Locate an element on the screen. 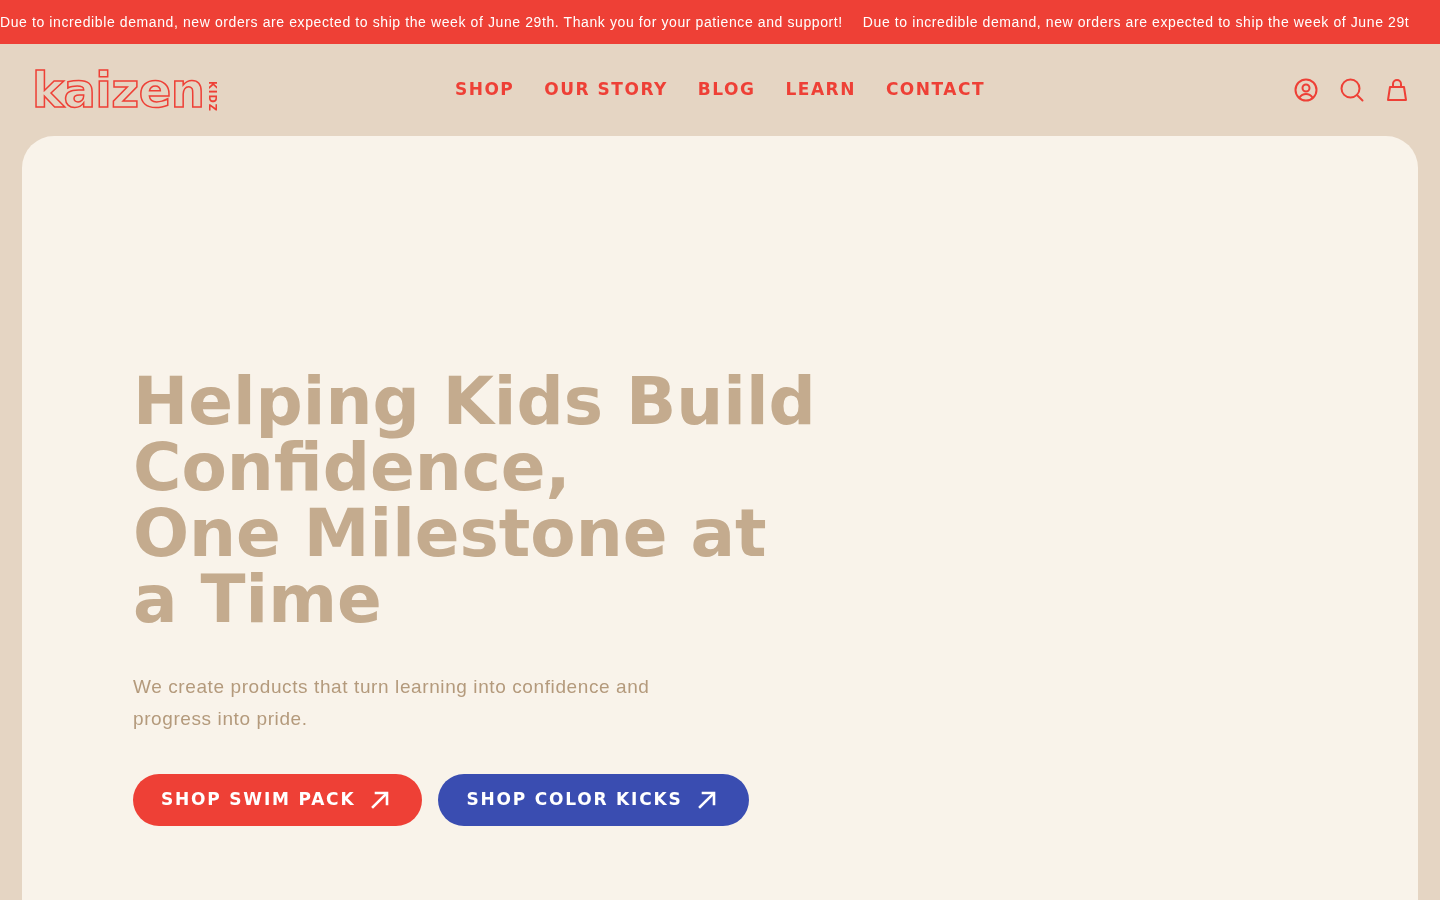 This screenshot has height=900, width=1440. nav-link: BLOG is located at coordinates (726, 90).